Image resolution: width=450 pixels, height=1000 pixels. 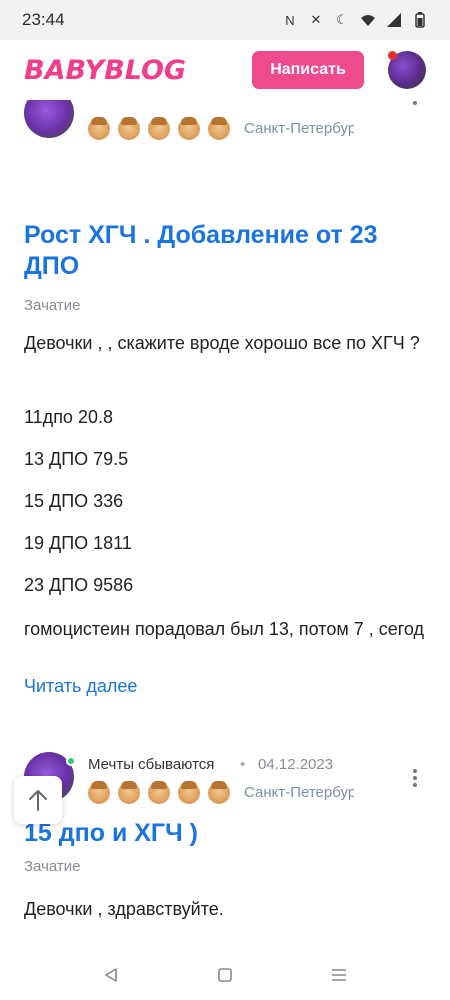 I want to click on back-icon, so click(x=111, y=975).